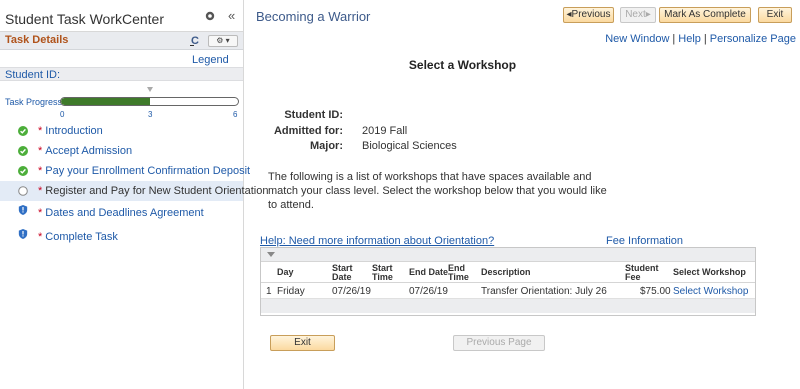  I want to click on task-progress-fill, so click(105, 101).